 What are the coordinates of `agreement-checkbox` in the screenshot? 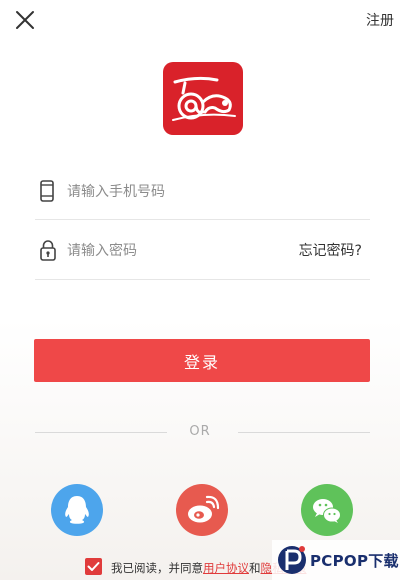 It's located at (93, 566).